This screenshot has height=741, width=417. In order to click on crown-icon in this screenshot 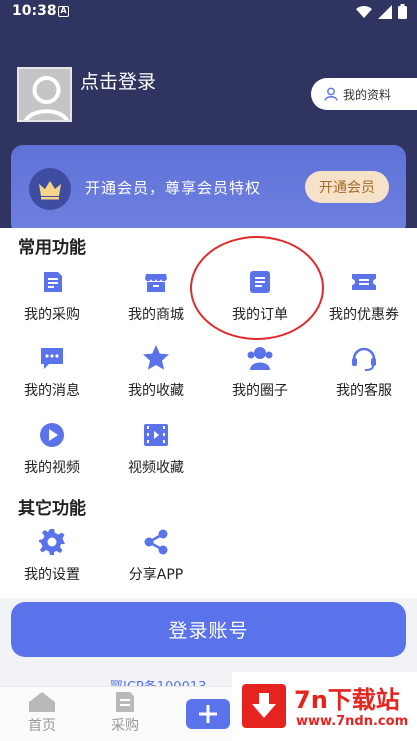, I will do `click(50, 189)`.